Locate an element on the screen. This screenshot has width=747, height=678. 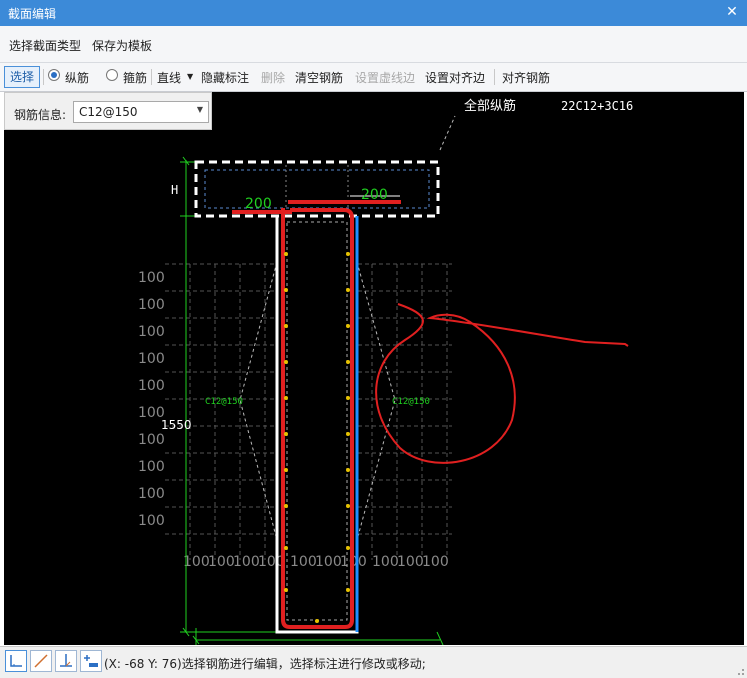
select-button: 选择 is located at coordinates (22, 77).